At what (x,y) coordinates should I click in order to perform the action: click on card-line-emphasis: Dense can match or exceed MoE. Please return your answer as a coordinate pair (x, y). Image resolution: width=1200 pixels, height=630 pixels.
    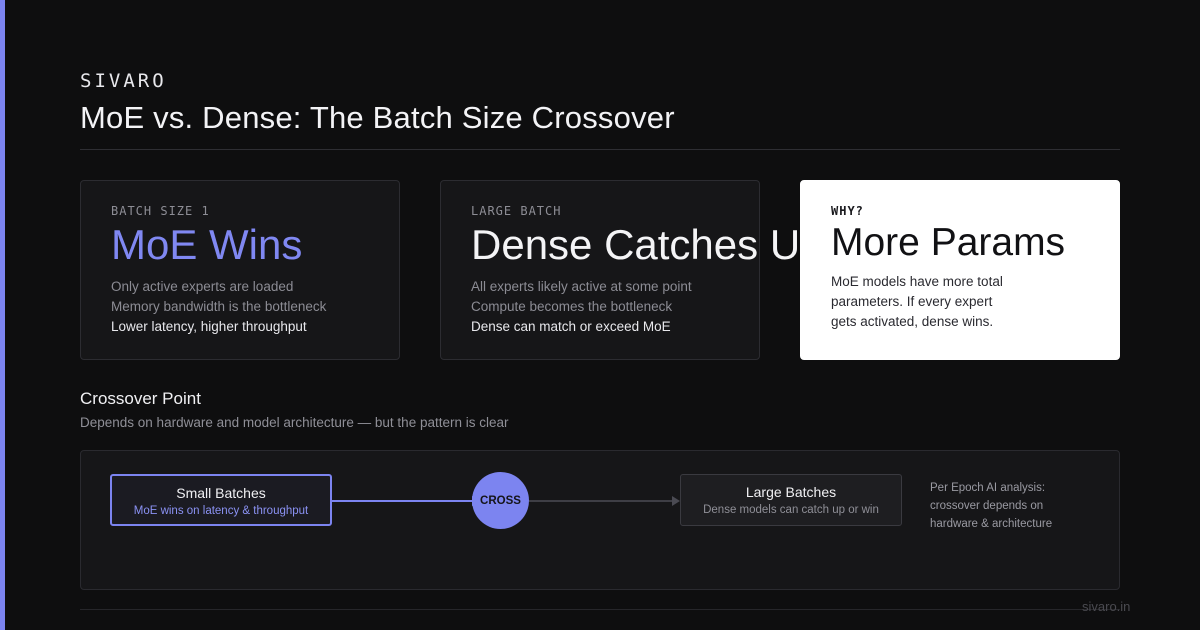
    Looking at the image, I should click on (571, 326).